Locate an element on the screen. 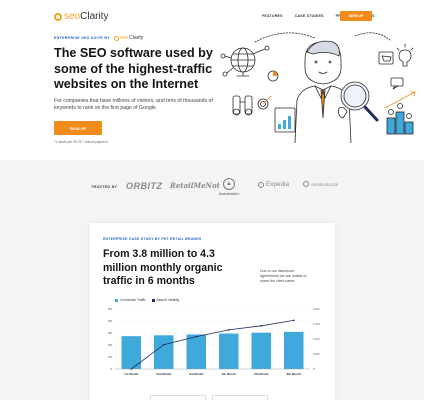 Image resolution: width=424 pixels, height=400 pixels. hero-eyebrow: ENTERPRISE SEO SUITE BY seo Clarity is located at coordinates (98, 38).